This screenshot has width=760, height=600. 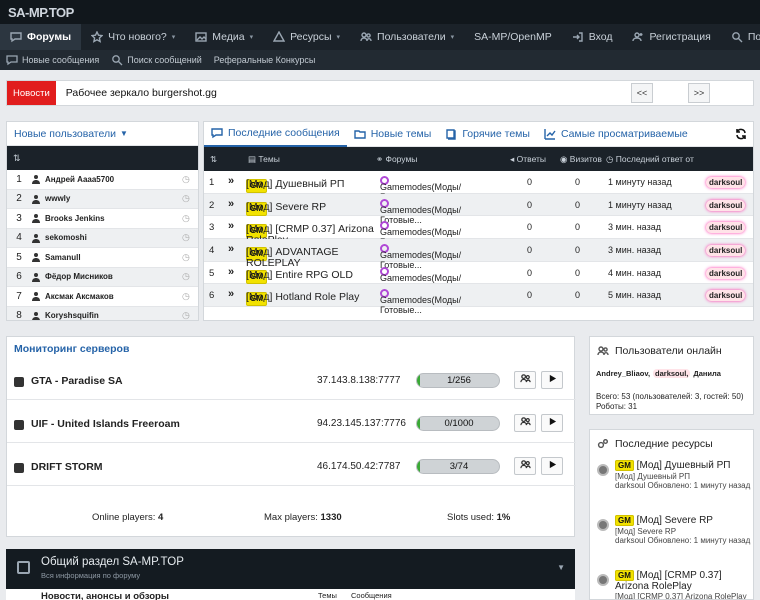 What do you see at coordinates (141, 93) in the screenshot?
I see `news-text: Рабочее зеркало burgershot.gg` at bounding box center [141, 93].